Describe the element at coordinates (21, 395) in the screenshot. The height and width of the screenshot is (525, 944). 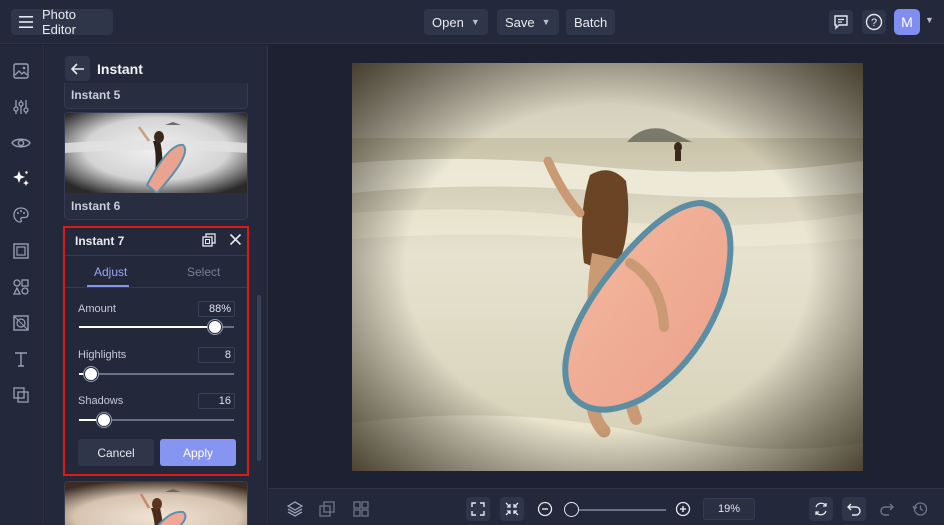
I see `overlay-icon` at that location.